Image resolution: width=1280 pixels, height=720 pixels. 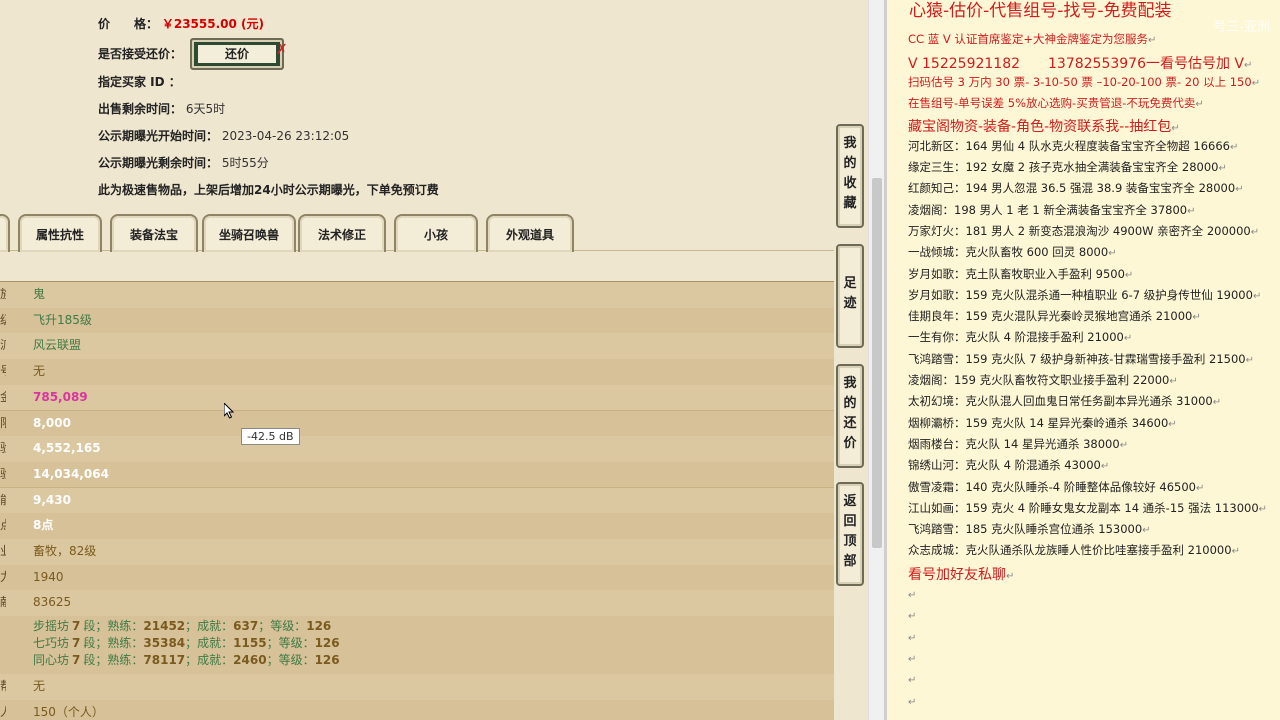 I want to click on price-row: 价 格： ￥23555.00 (元), so click(x=181, y=23).